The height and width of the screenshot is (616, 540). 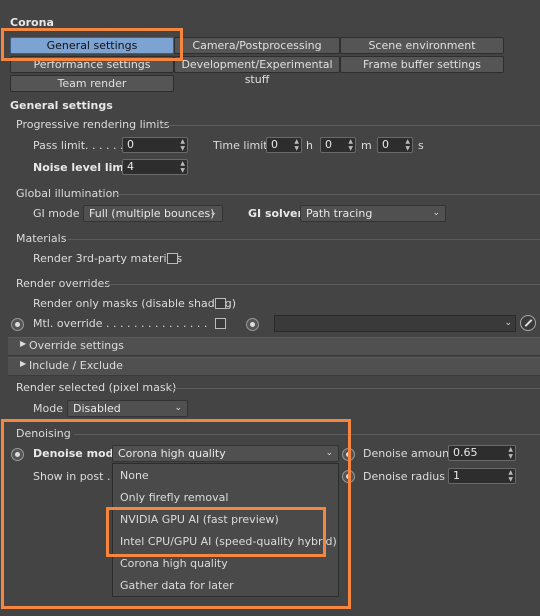 What do you see at coordinates (284, 145) in the screenshot?
I see `time-hours-stepper: 0 ▲ ▼` at bounding box center [284, 145].